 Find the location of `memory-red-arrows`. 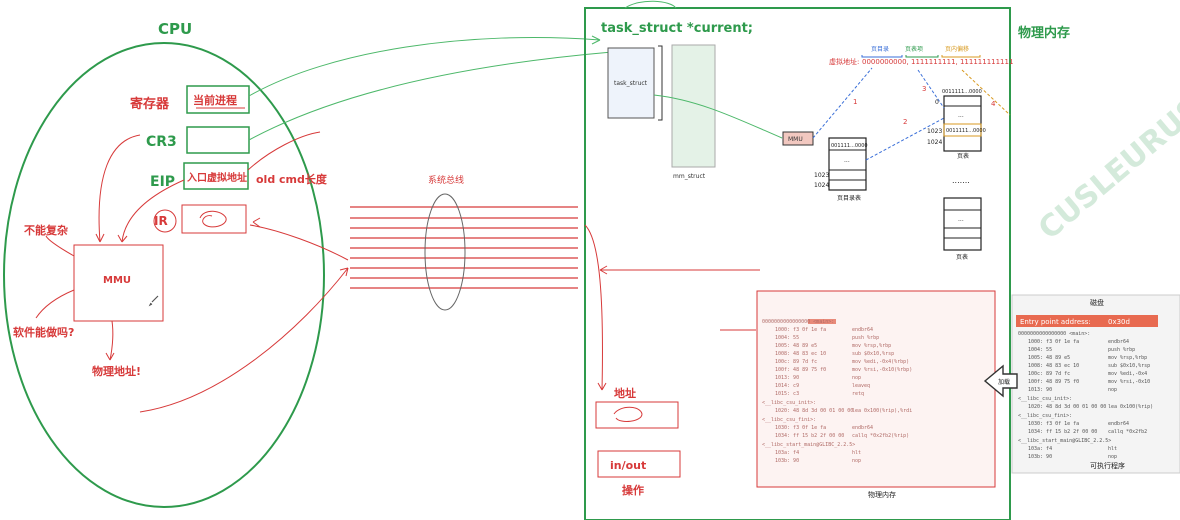

memory-red-arrows is located at coordinates (672, 307).